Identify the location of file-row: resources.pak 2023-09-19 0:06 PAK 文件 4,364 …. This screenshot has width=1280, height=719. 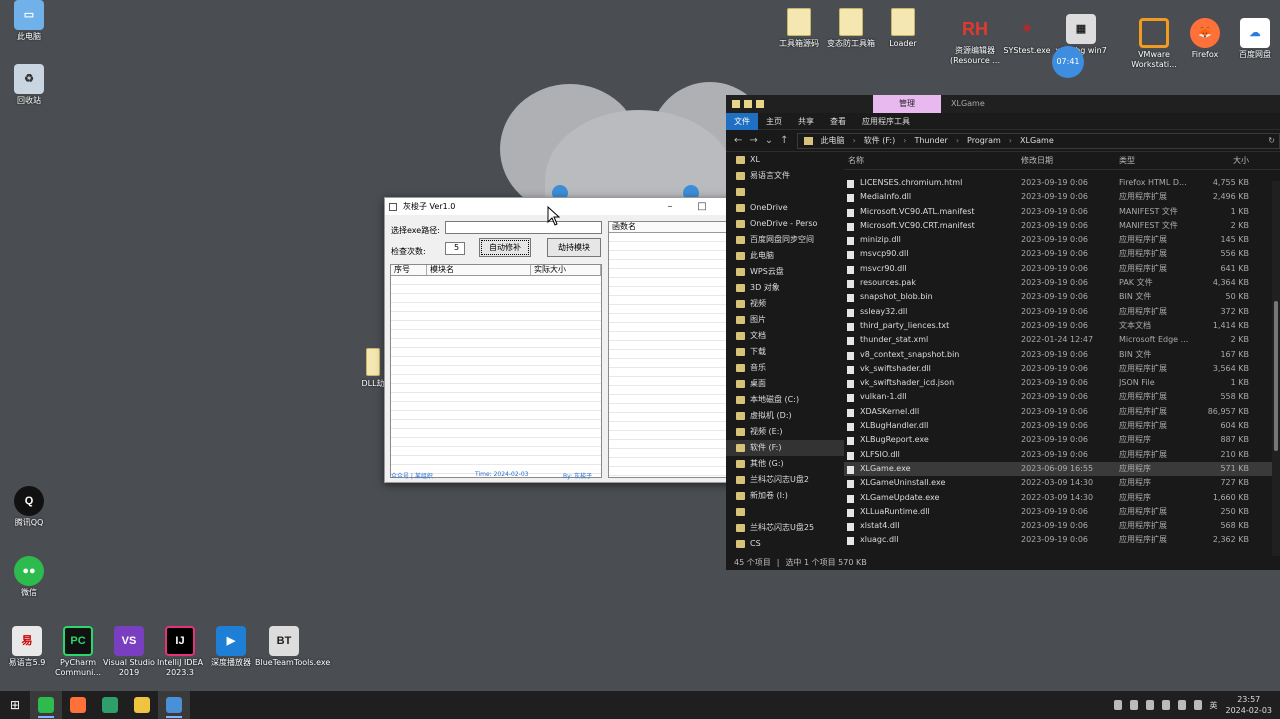
(1062, 283).